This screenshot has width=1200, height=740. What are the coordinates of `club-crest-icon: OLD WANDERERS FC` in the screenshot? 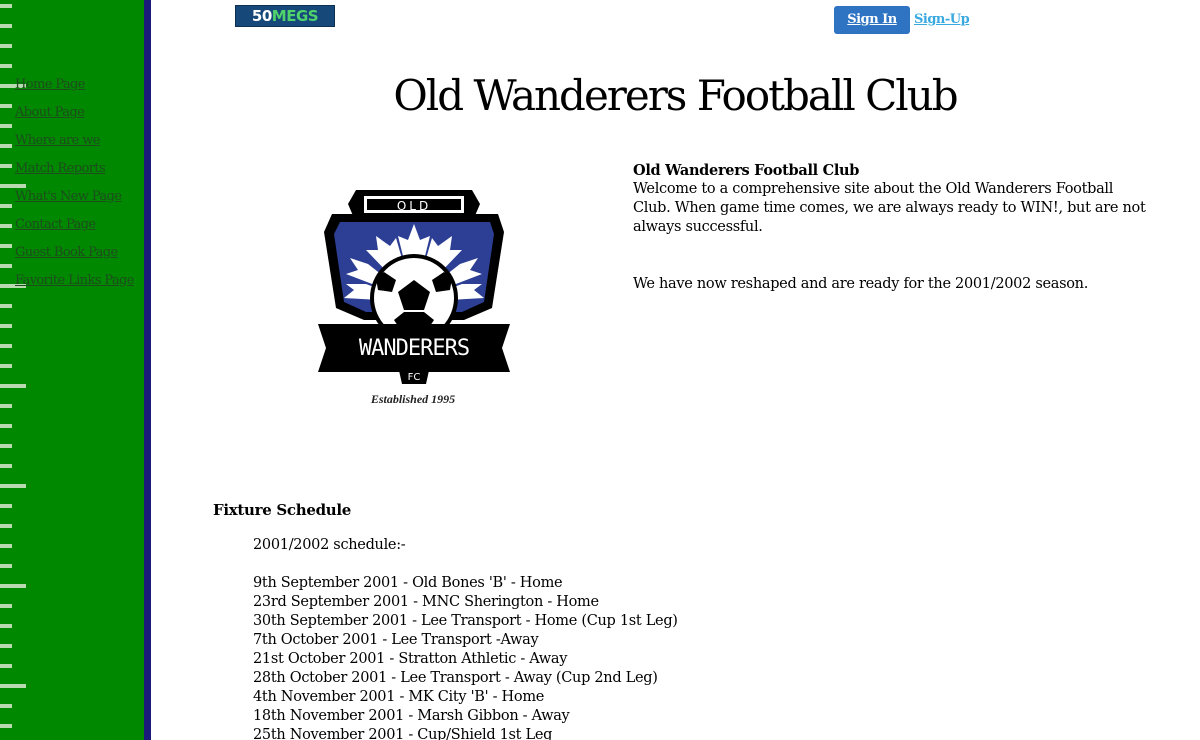 It's located at (414, 287).